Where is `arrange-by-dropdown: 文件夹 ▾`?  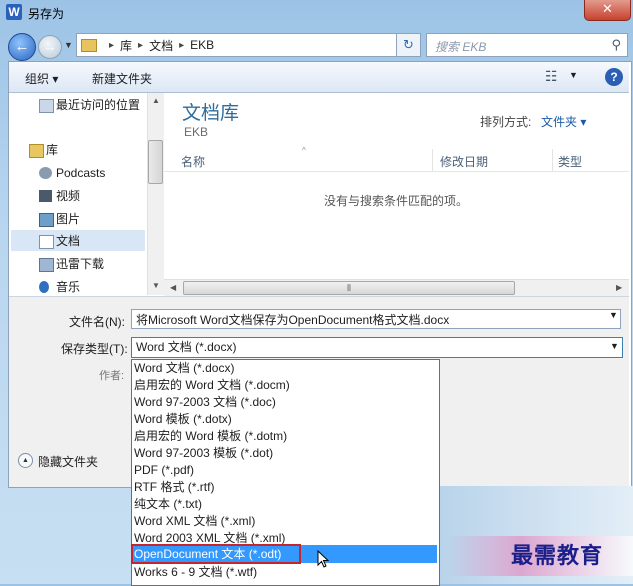
arrange-by-dropdown: 文件夹 ▾ is located at coordinates (563, 121).